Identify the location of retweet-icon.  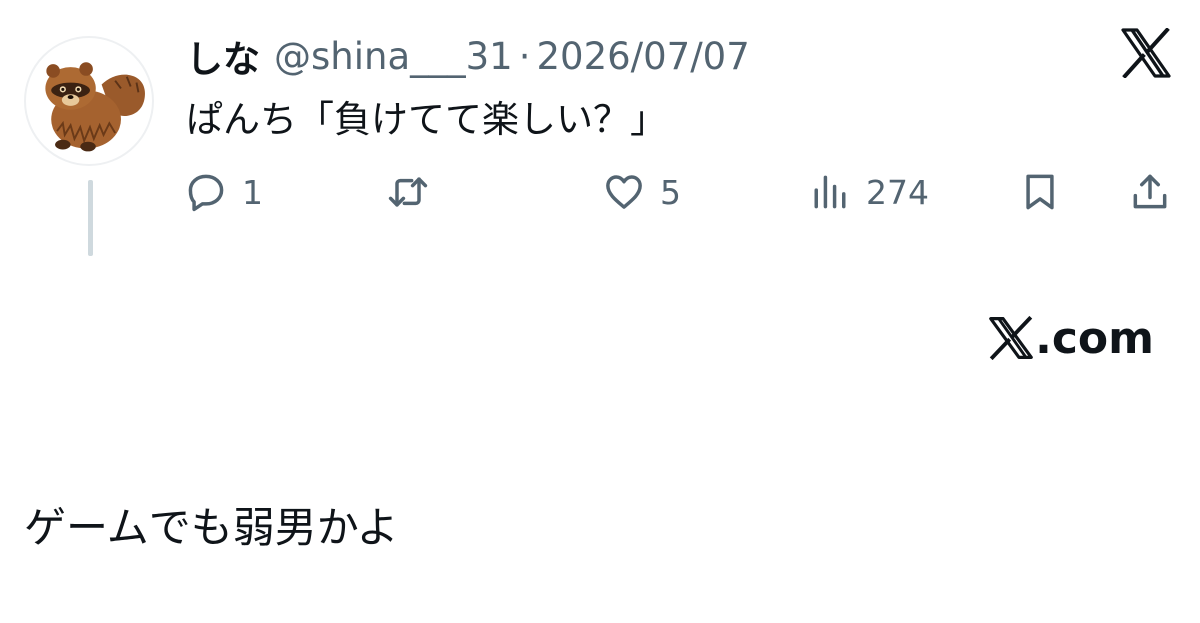
(408, 192).